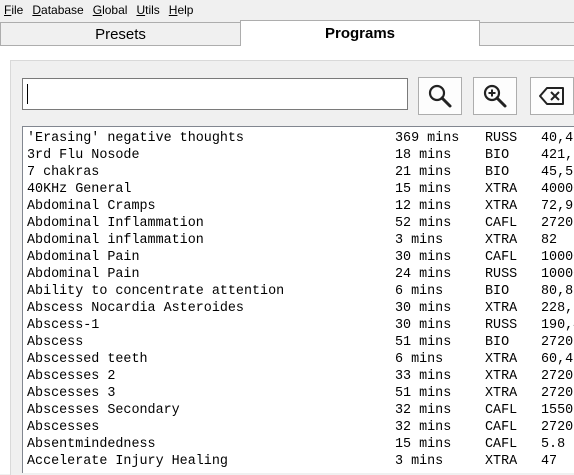  What do you see at coordinates (423, 393) in the screenshot?
I see `program-duration: 51 mins` at bounding box center [423, 393].